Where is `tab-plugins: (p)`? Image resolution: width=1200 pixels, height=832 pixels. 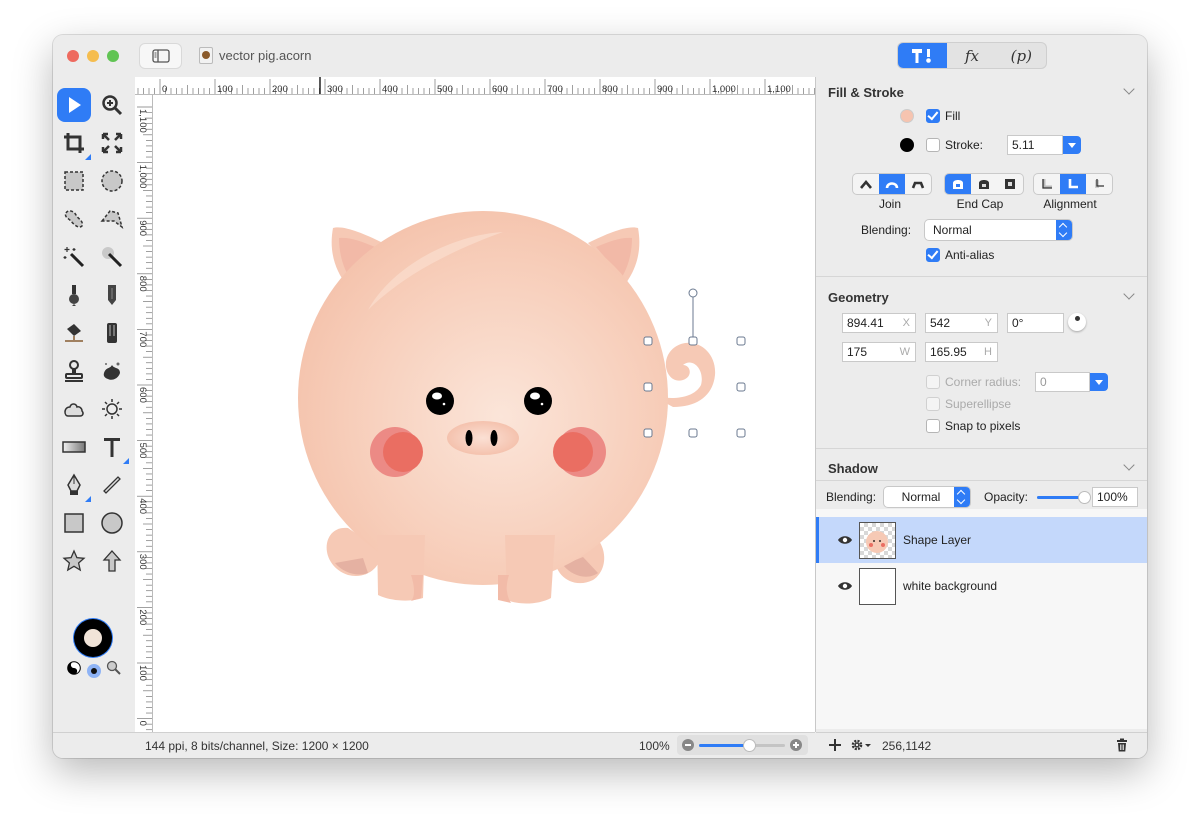 tab-plugins: (p) is located at coordinates (1021, 55).